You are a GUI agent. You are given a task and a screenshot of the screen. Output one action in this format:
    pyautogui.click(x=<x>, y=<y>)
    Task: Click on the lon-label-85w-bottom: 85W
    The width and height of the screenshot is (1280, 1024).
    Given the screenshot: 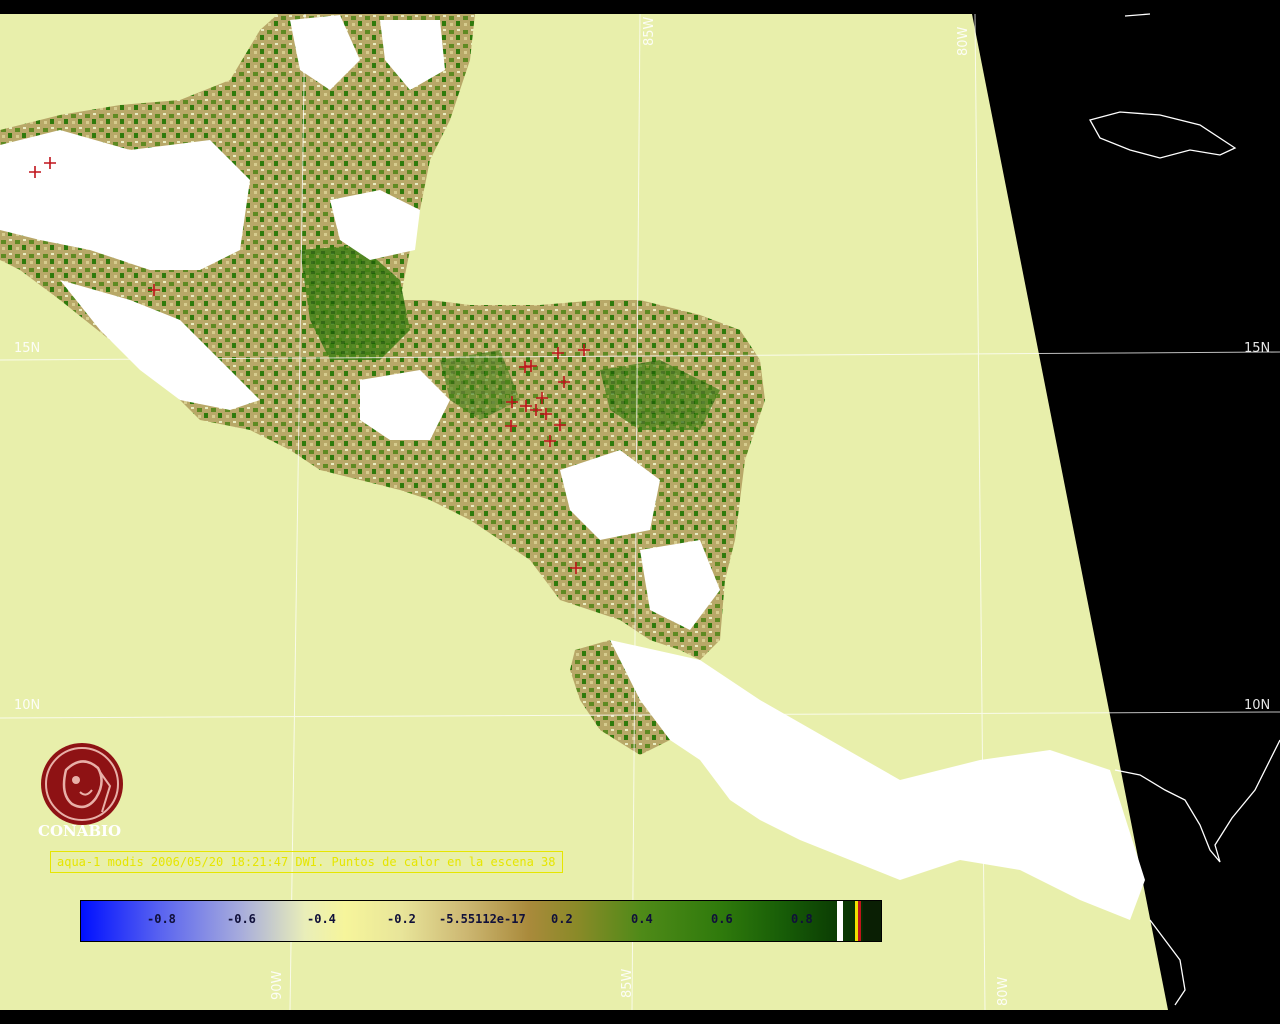 What is the action you would take?
    pyautogui.click(x=627, y=983)
    